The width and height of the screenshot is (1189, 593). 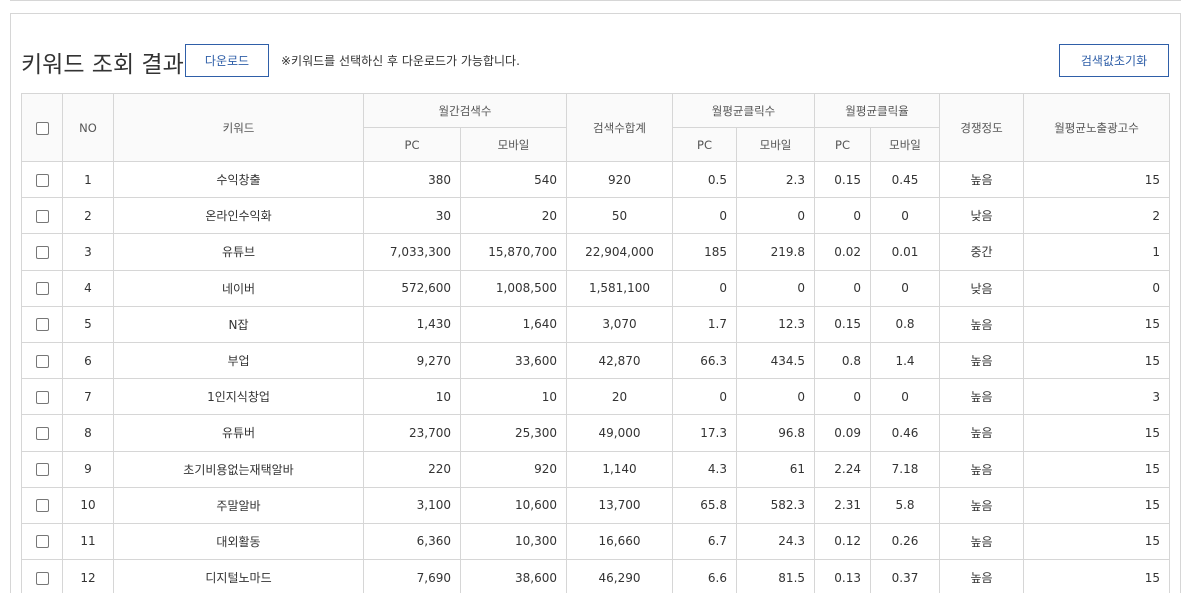 What do you see at coordinates (905, 505) in the screenshot?
I see `row-ctr-mobile: 5.8` at bounding box center [905, 505].